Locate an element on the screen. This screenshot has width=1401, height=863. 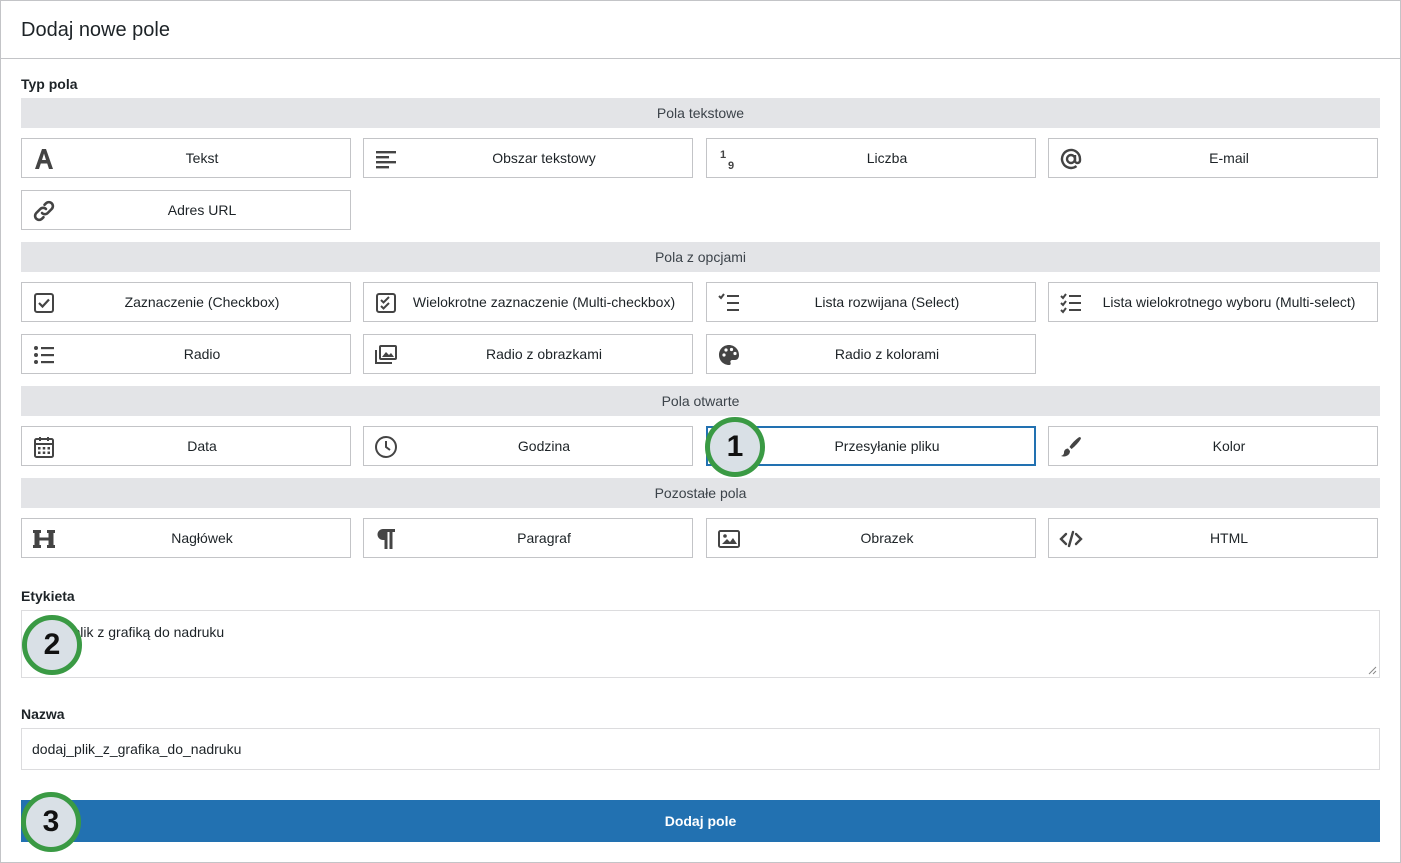
field-type-label: Typ pola is located at coordinates (49, 84).